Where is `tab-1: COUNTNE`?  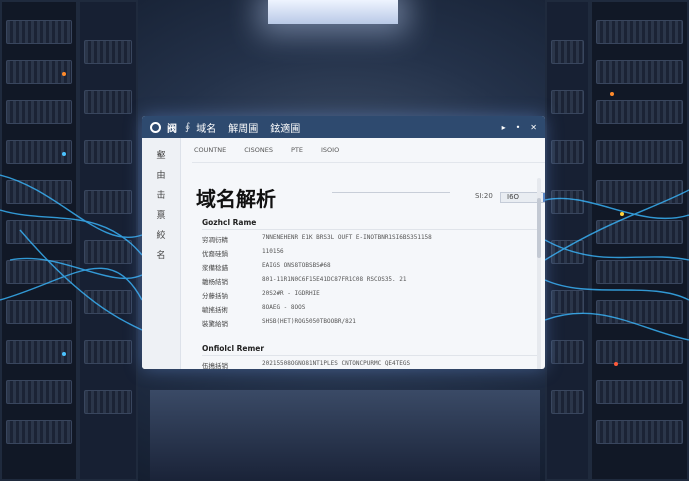
tab-1: COUNTNE is located at coordinates (210, 150).